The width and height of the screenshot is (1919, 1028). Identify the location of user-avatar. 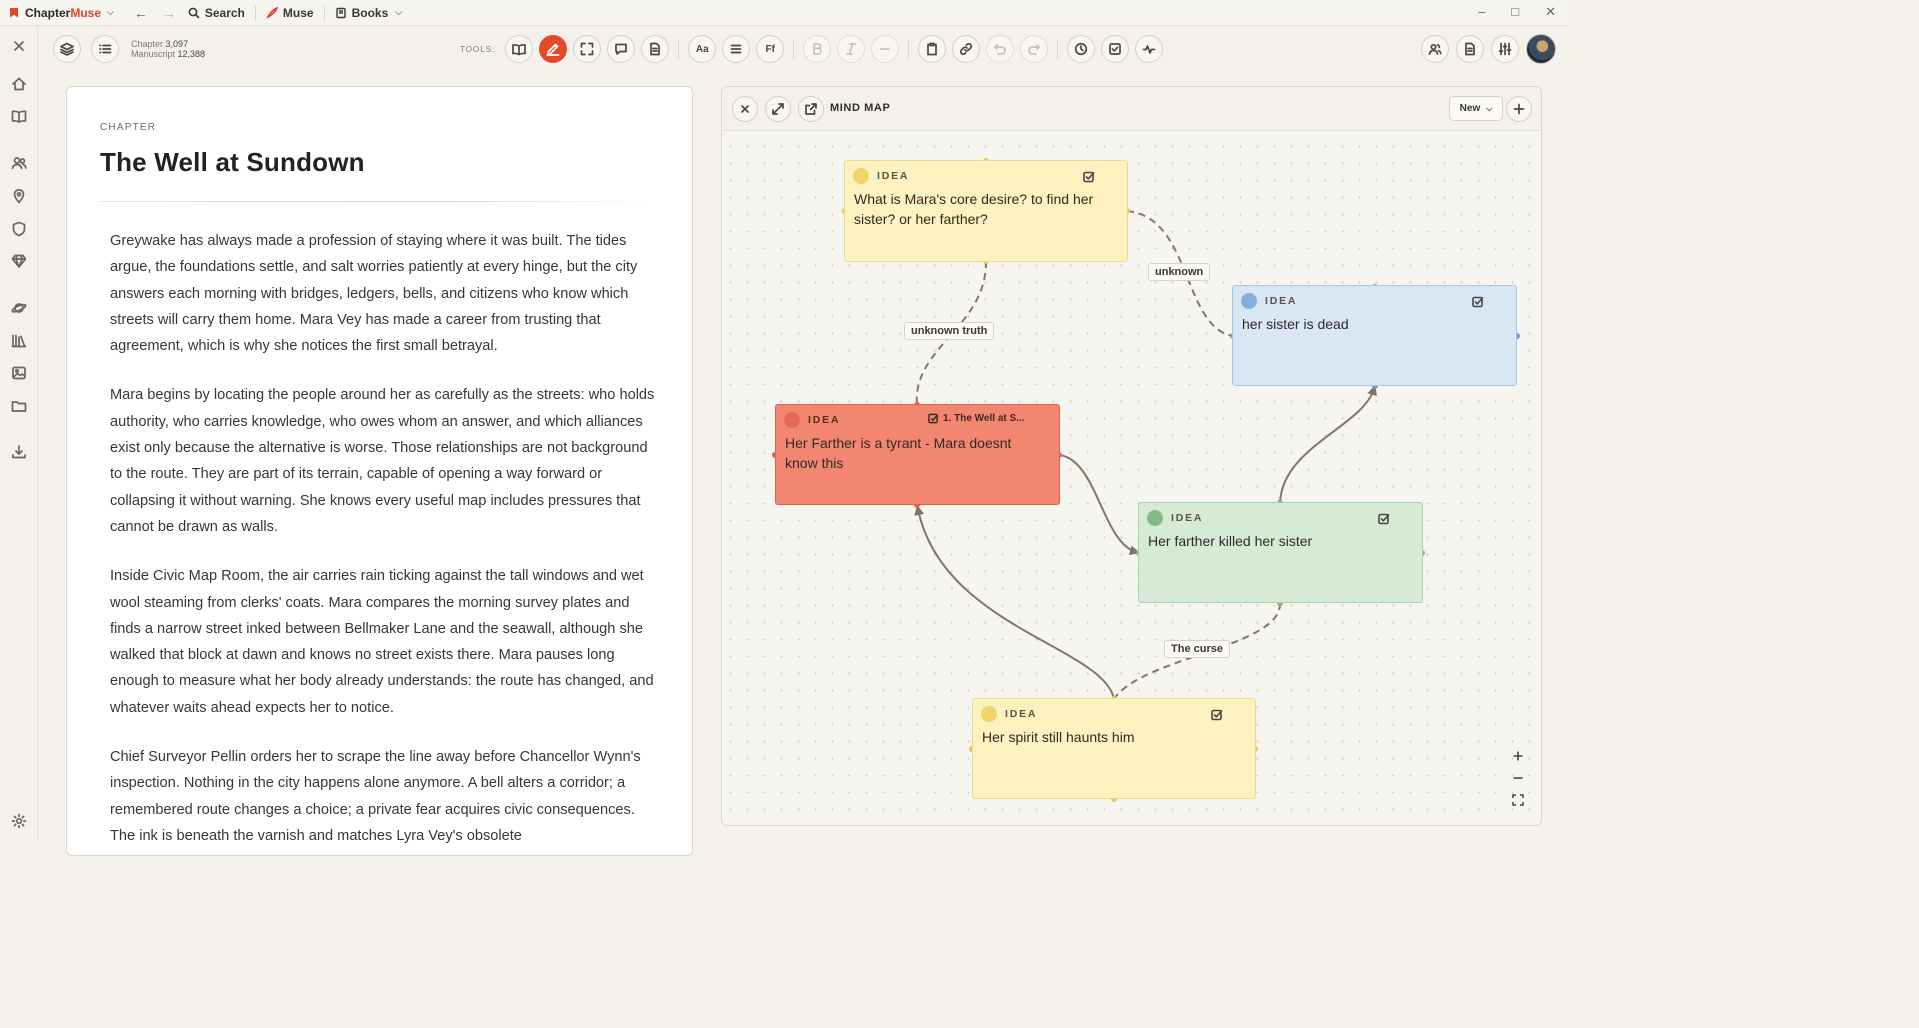
(1541, 49).